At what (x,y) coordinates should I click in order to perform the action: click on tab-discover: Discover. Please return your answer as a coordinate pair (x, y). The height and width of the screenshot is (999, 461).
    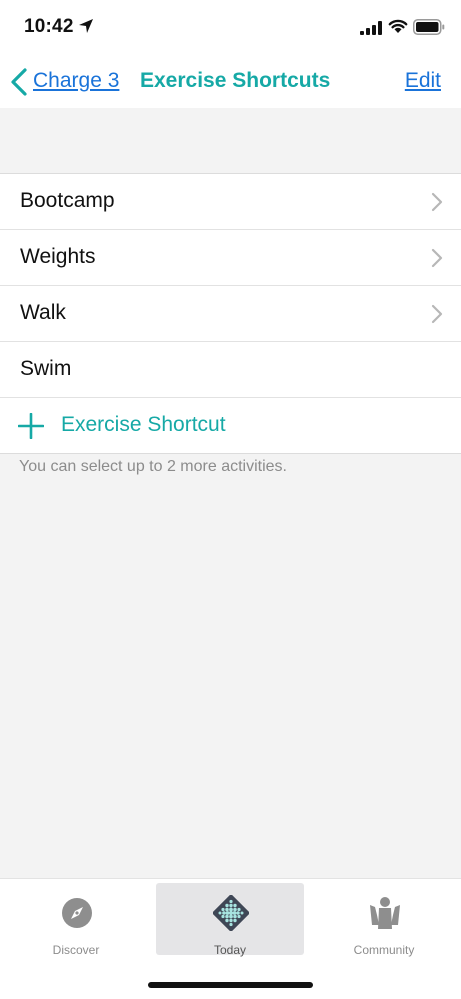
    Looking at the image, I should click on (76, 920).